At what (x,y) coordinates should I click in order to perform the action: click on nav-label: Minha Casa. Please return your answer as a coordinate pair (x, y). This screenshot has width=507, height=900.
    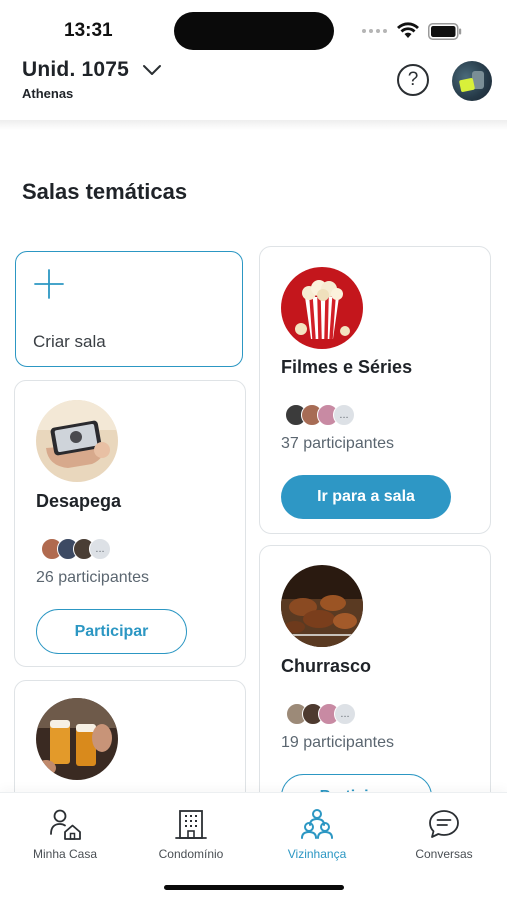
    Looking at the image, I should click on (65, 854).